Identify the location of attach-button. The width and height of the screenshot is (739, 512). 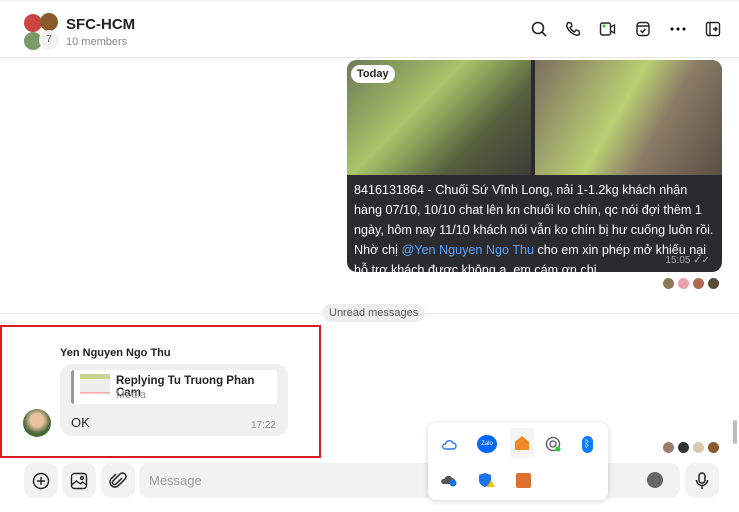
(118, 480).